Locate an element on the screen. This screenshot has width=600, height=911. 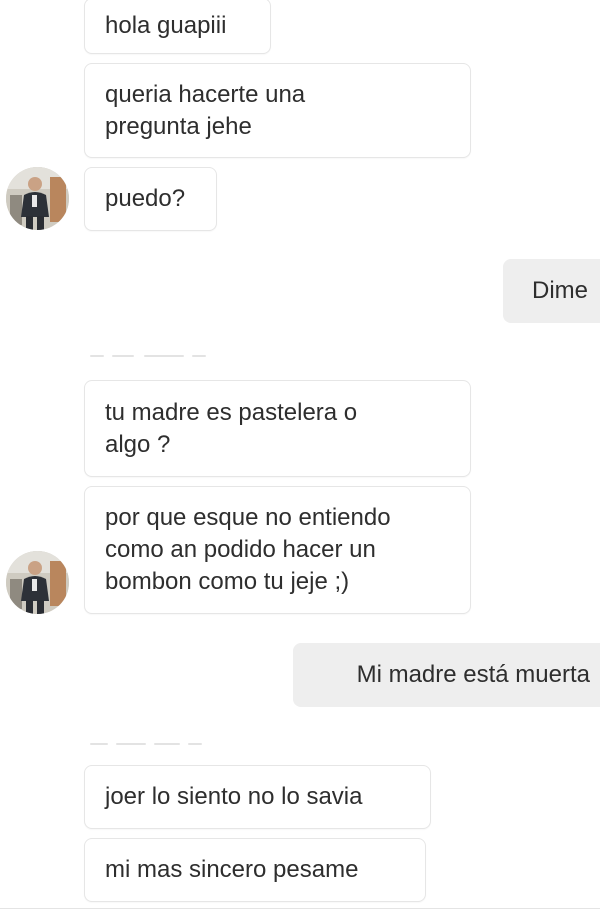
outgoing-message-bubble: Mi madre está muerta is located at coordinates (446, 675).